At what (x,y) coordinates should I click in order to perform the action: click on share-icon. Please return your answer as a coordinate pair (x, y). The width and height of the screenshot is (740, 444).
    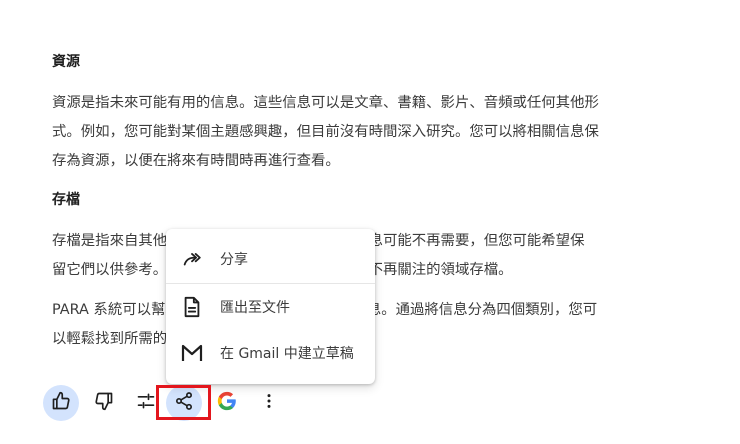
    Looking at the image, I should click on (184, 403).